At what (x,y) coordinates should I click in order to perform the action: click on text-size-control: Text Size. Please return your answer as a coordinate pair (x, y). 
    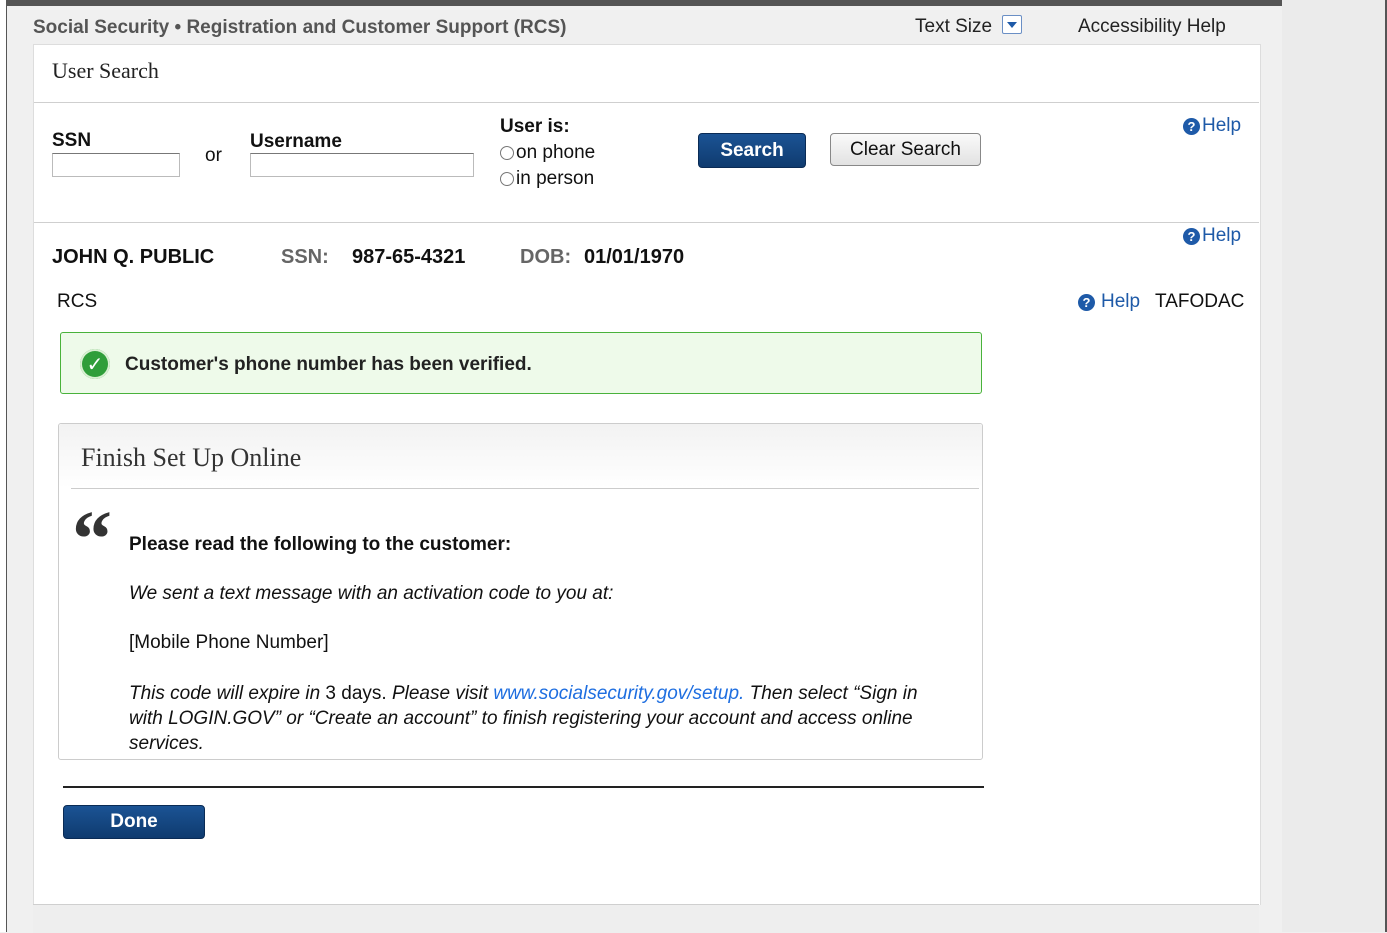
    Looking at the image, I should click on (969, 26).